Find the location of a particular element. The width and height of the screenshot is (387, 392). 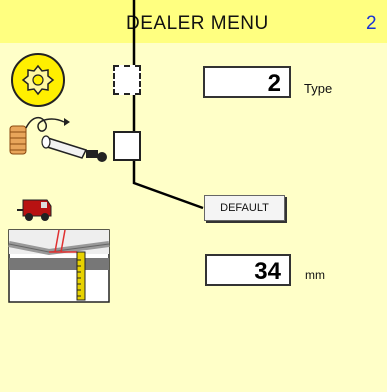

twine-spool-icon is located at coordinates (58, 139).